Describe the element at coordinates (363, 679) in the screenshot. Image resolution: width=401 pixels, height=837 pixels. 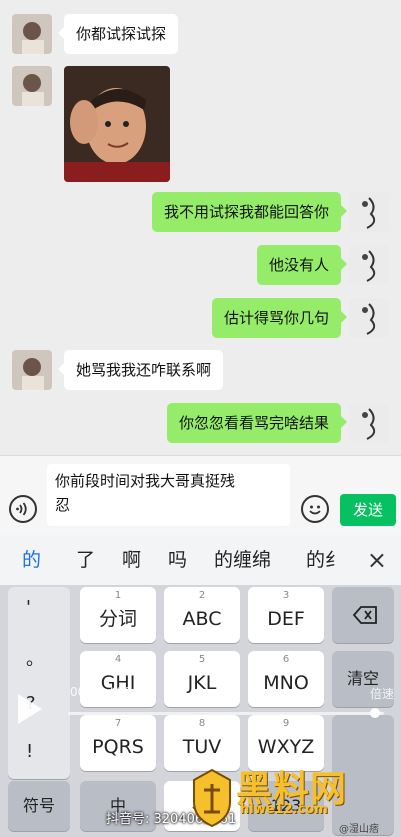
I see `clear-key: 清空` at that location.